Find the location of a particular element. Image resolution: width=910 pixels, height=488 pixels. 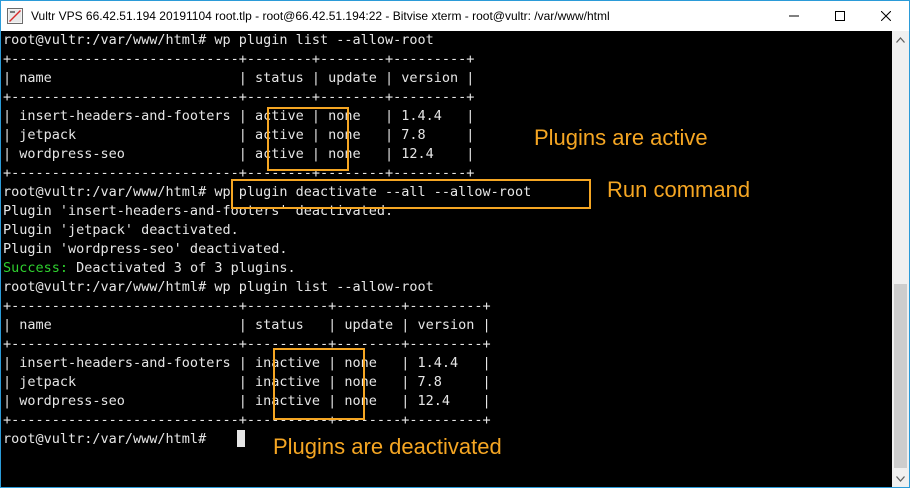

success-label: Success: is located at coordinates (40, 268).